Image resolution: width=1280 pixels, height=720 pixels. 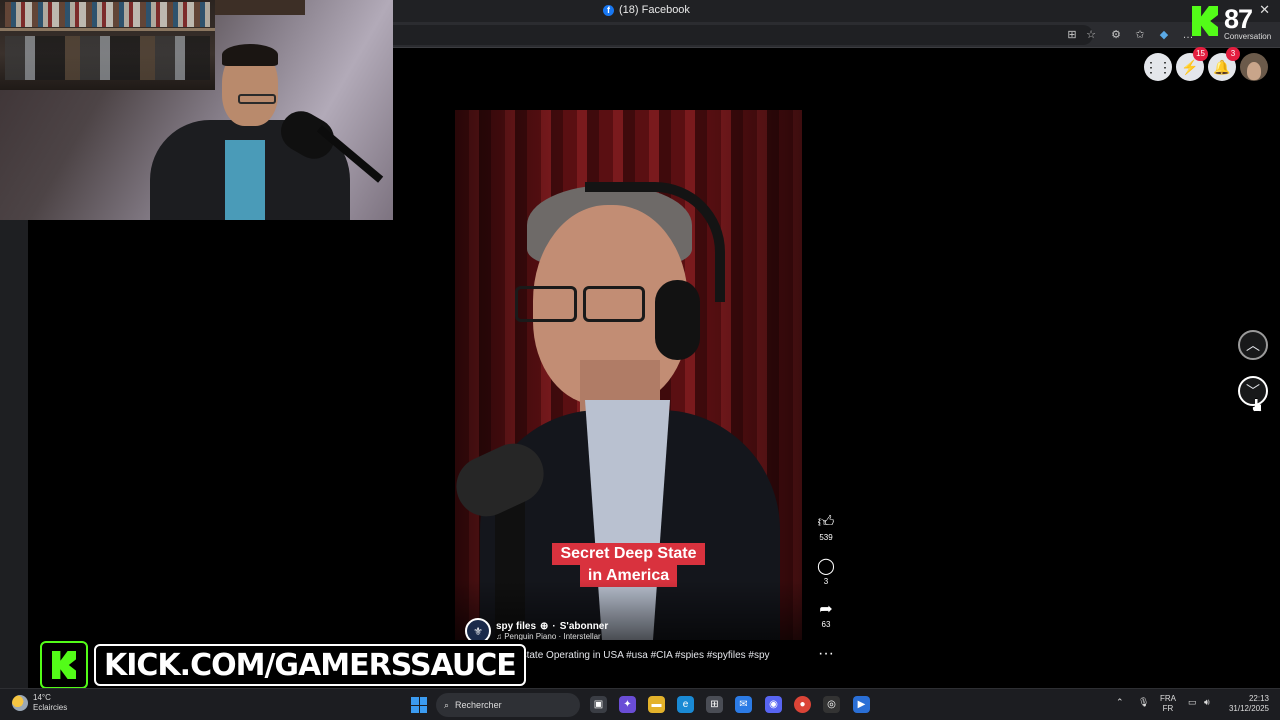 What do you see at coordinates (1248, 708) in the screenshot?
I see `clock-date: 31/12/2025` at bounding box center [1248, 708].